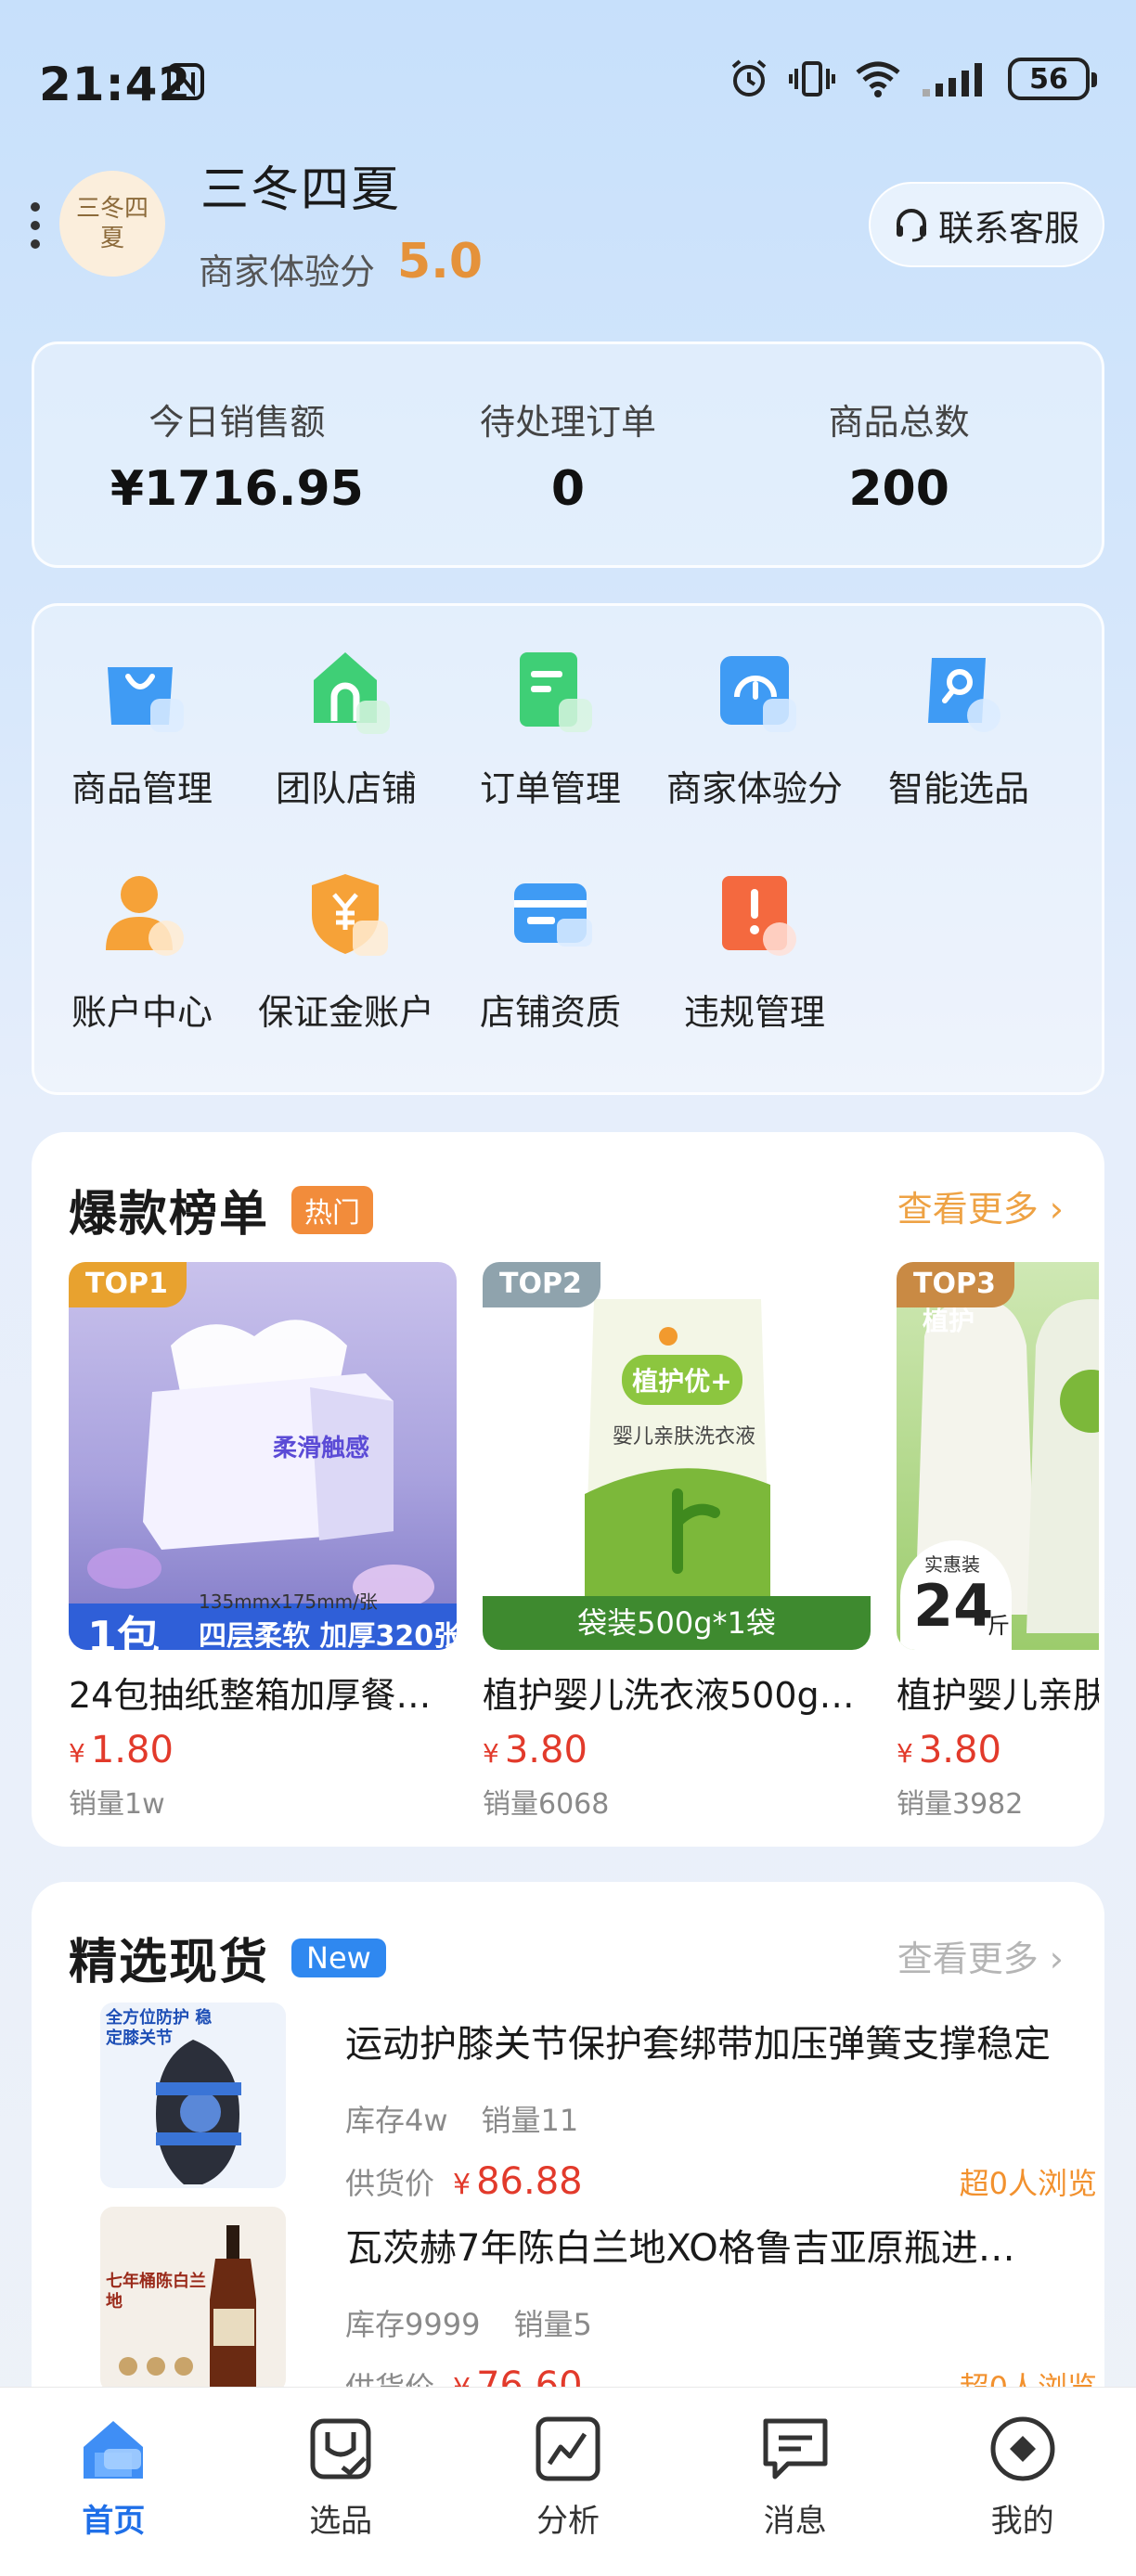  I want to click on grid-label: 智能选品, so click(958, 788).